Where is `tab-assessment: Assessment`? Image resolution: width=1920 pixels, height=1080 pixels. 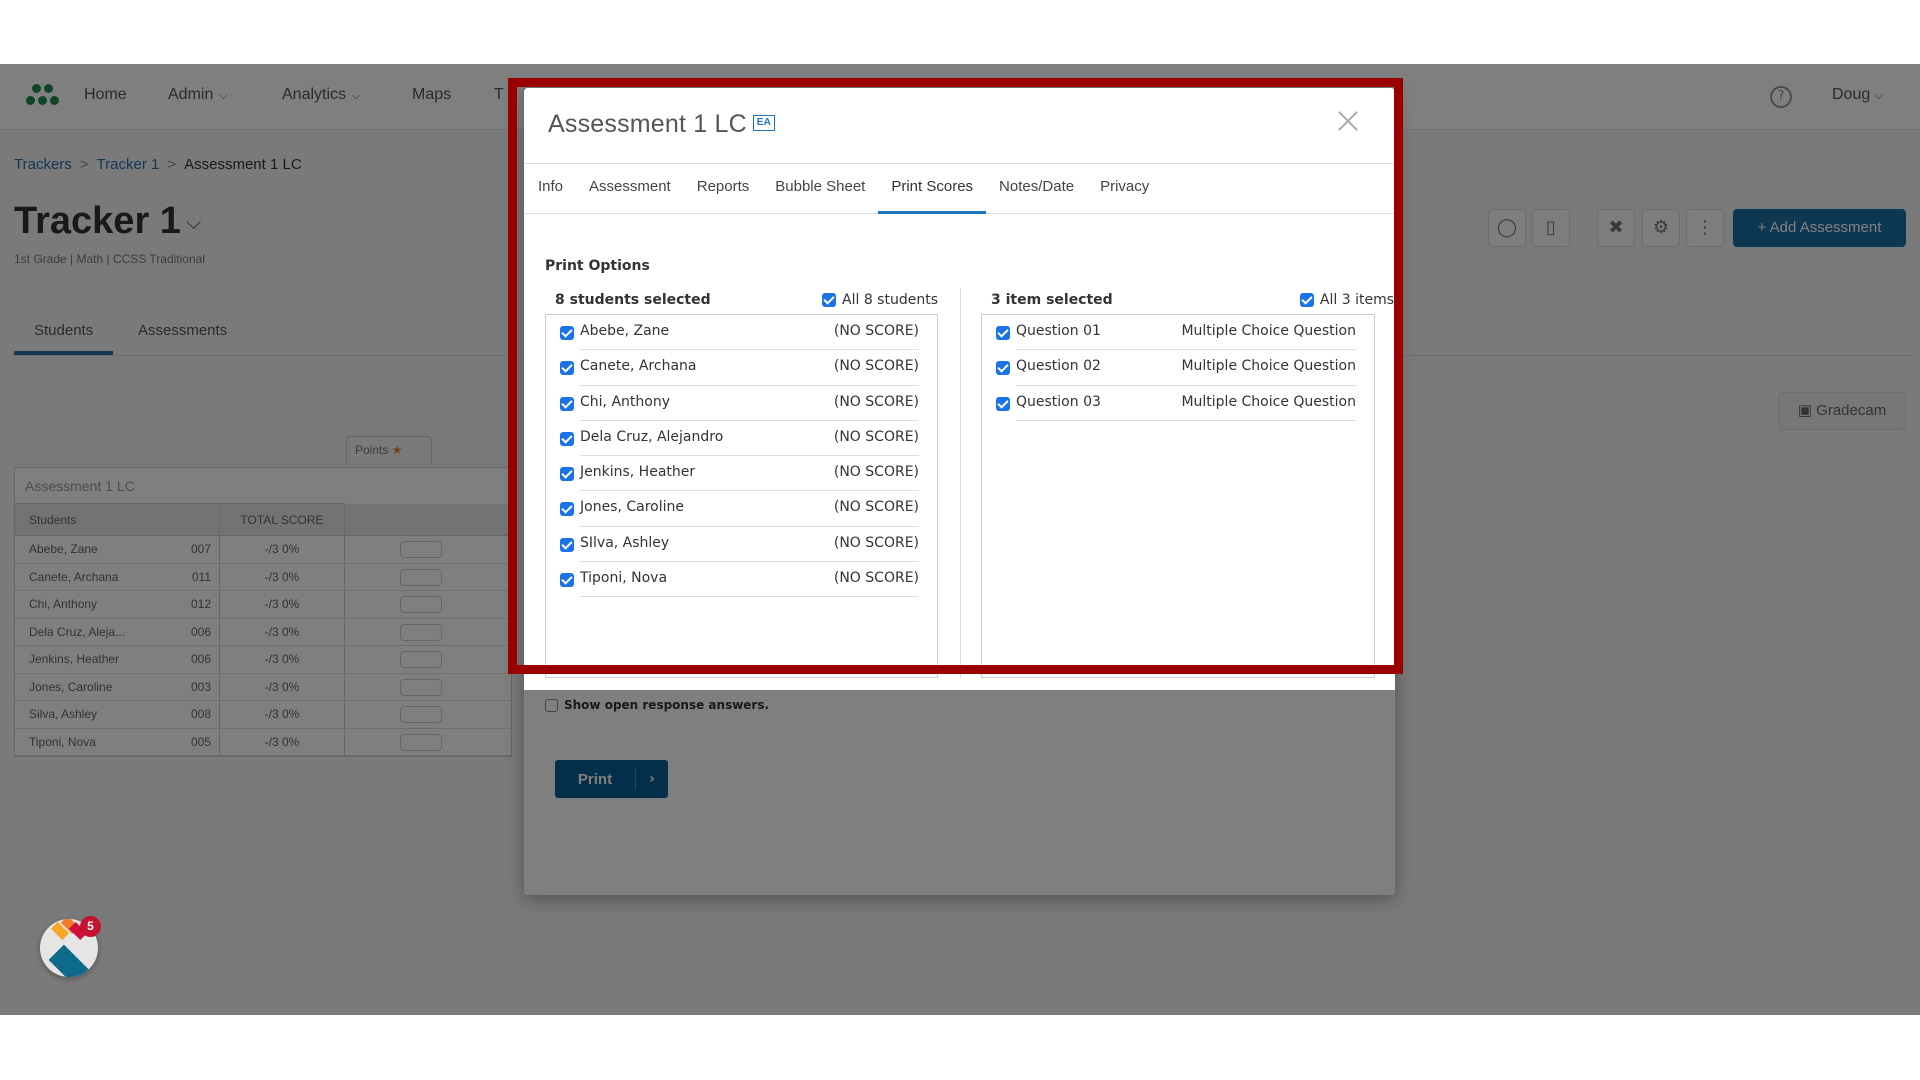
tab-assessment: Assessment is located at coordinates (630, 189).